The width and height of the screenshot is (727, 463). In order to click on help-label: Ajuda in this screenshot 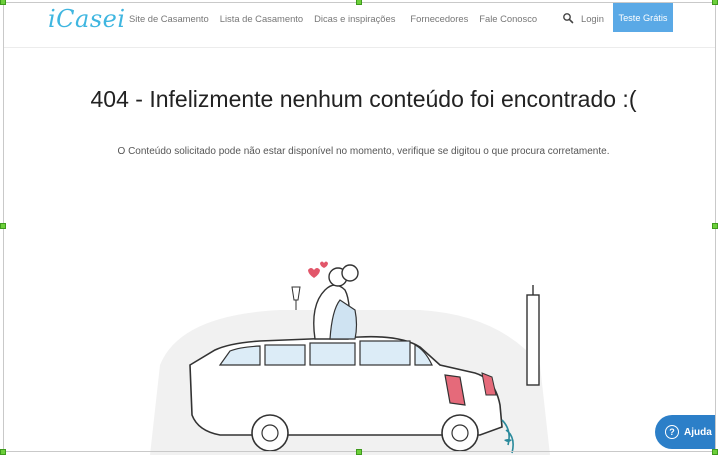, I will do `click(698, 432)`.